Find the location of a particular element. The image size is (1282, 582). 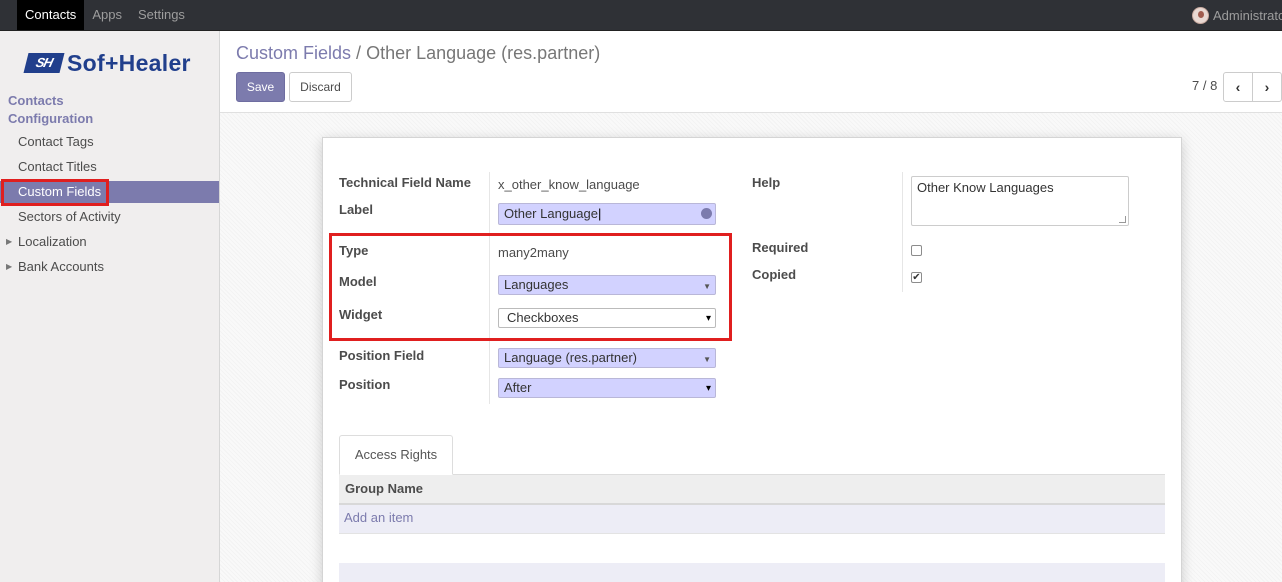

required-label: Required is located at coordinates (780, 247).